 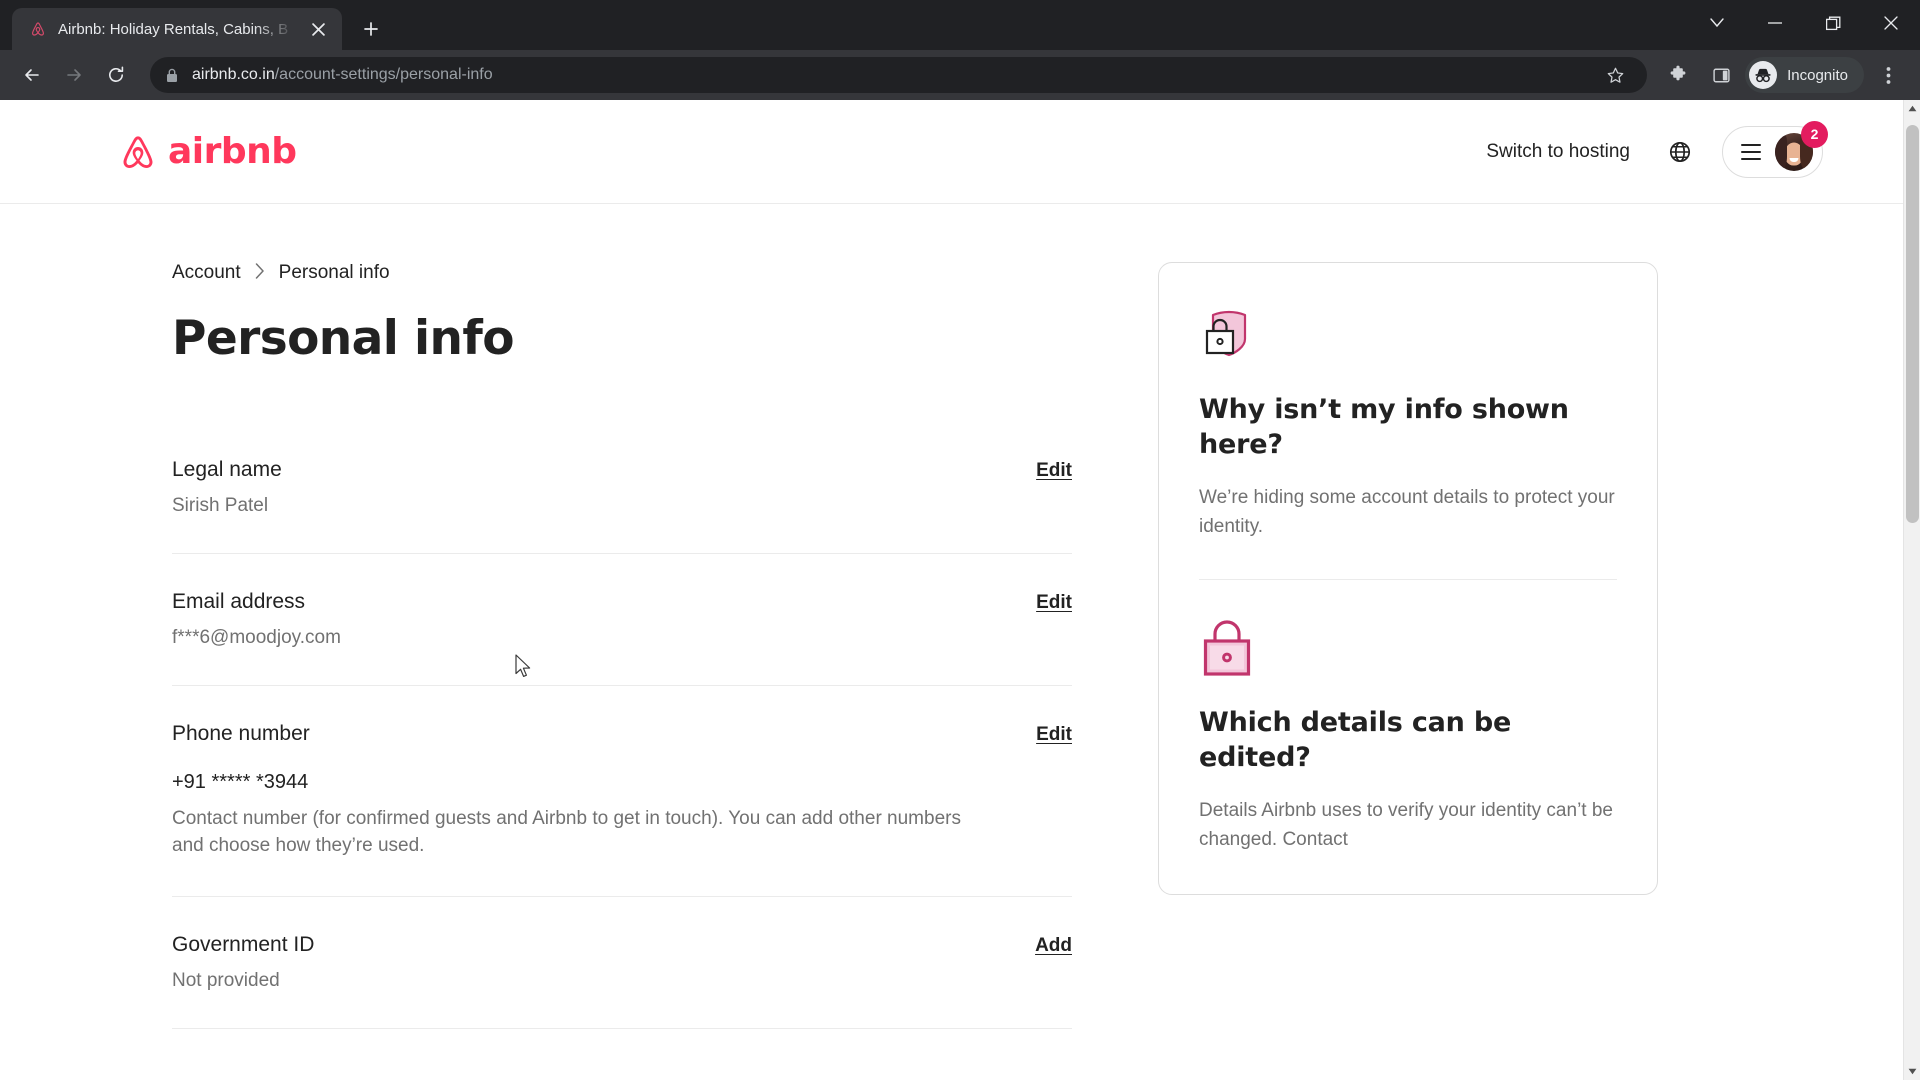 I want to click on tab-strip: Airbnb: Holiday Rentals, Cabins, B, so click(x=194, y=25).